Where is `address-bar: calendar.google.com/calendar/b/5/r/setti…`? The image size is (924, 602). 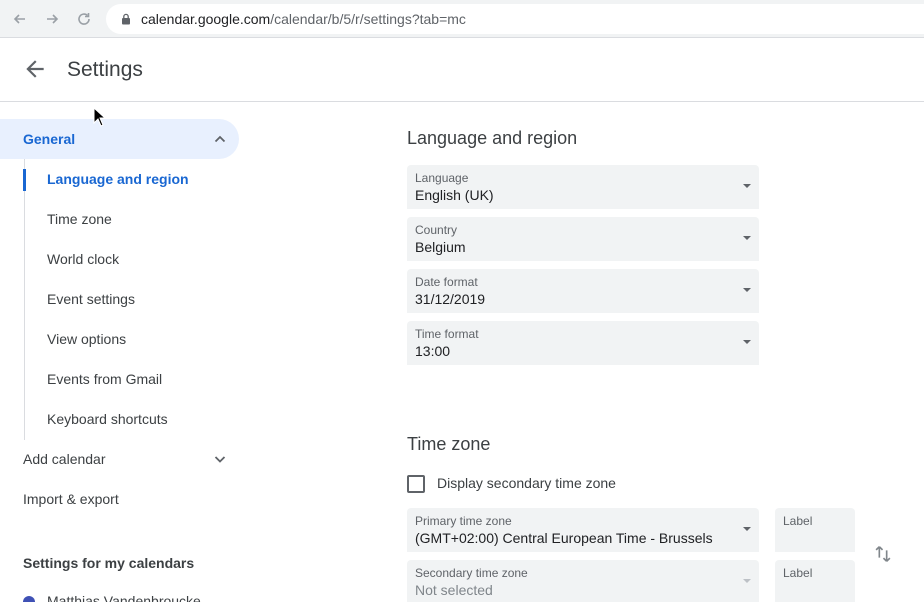
address-bar: calendar.google.com/calendar/b/5/r/setti… is located at coordinates (515, 19).